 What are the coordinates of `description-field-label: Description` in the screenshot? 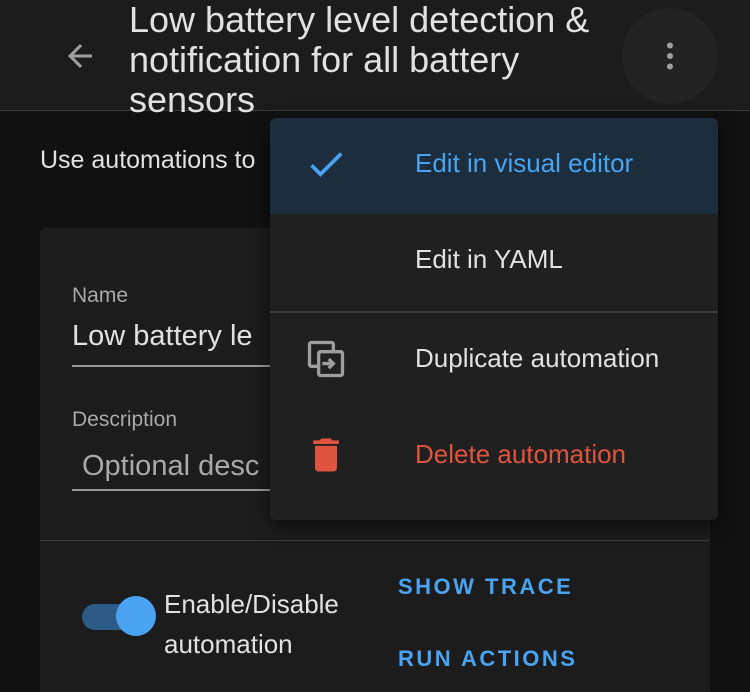 It's located at (125, 419).